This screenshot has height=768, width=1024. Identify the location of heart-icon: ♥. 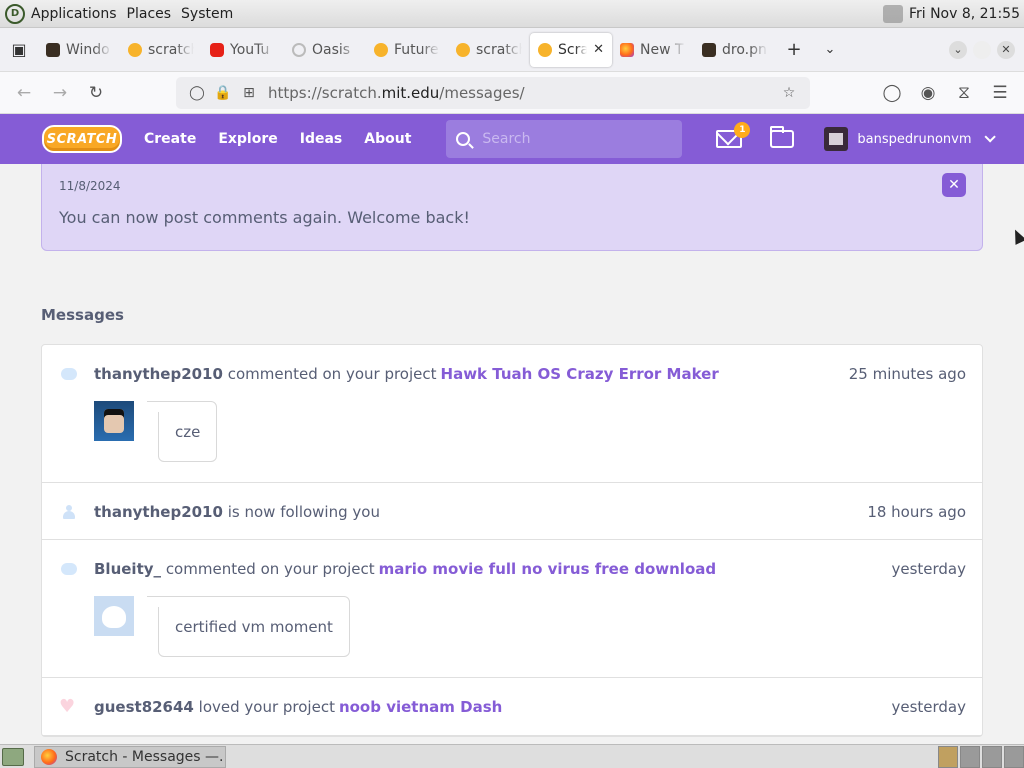
(67, 706).